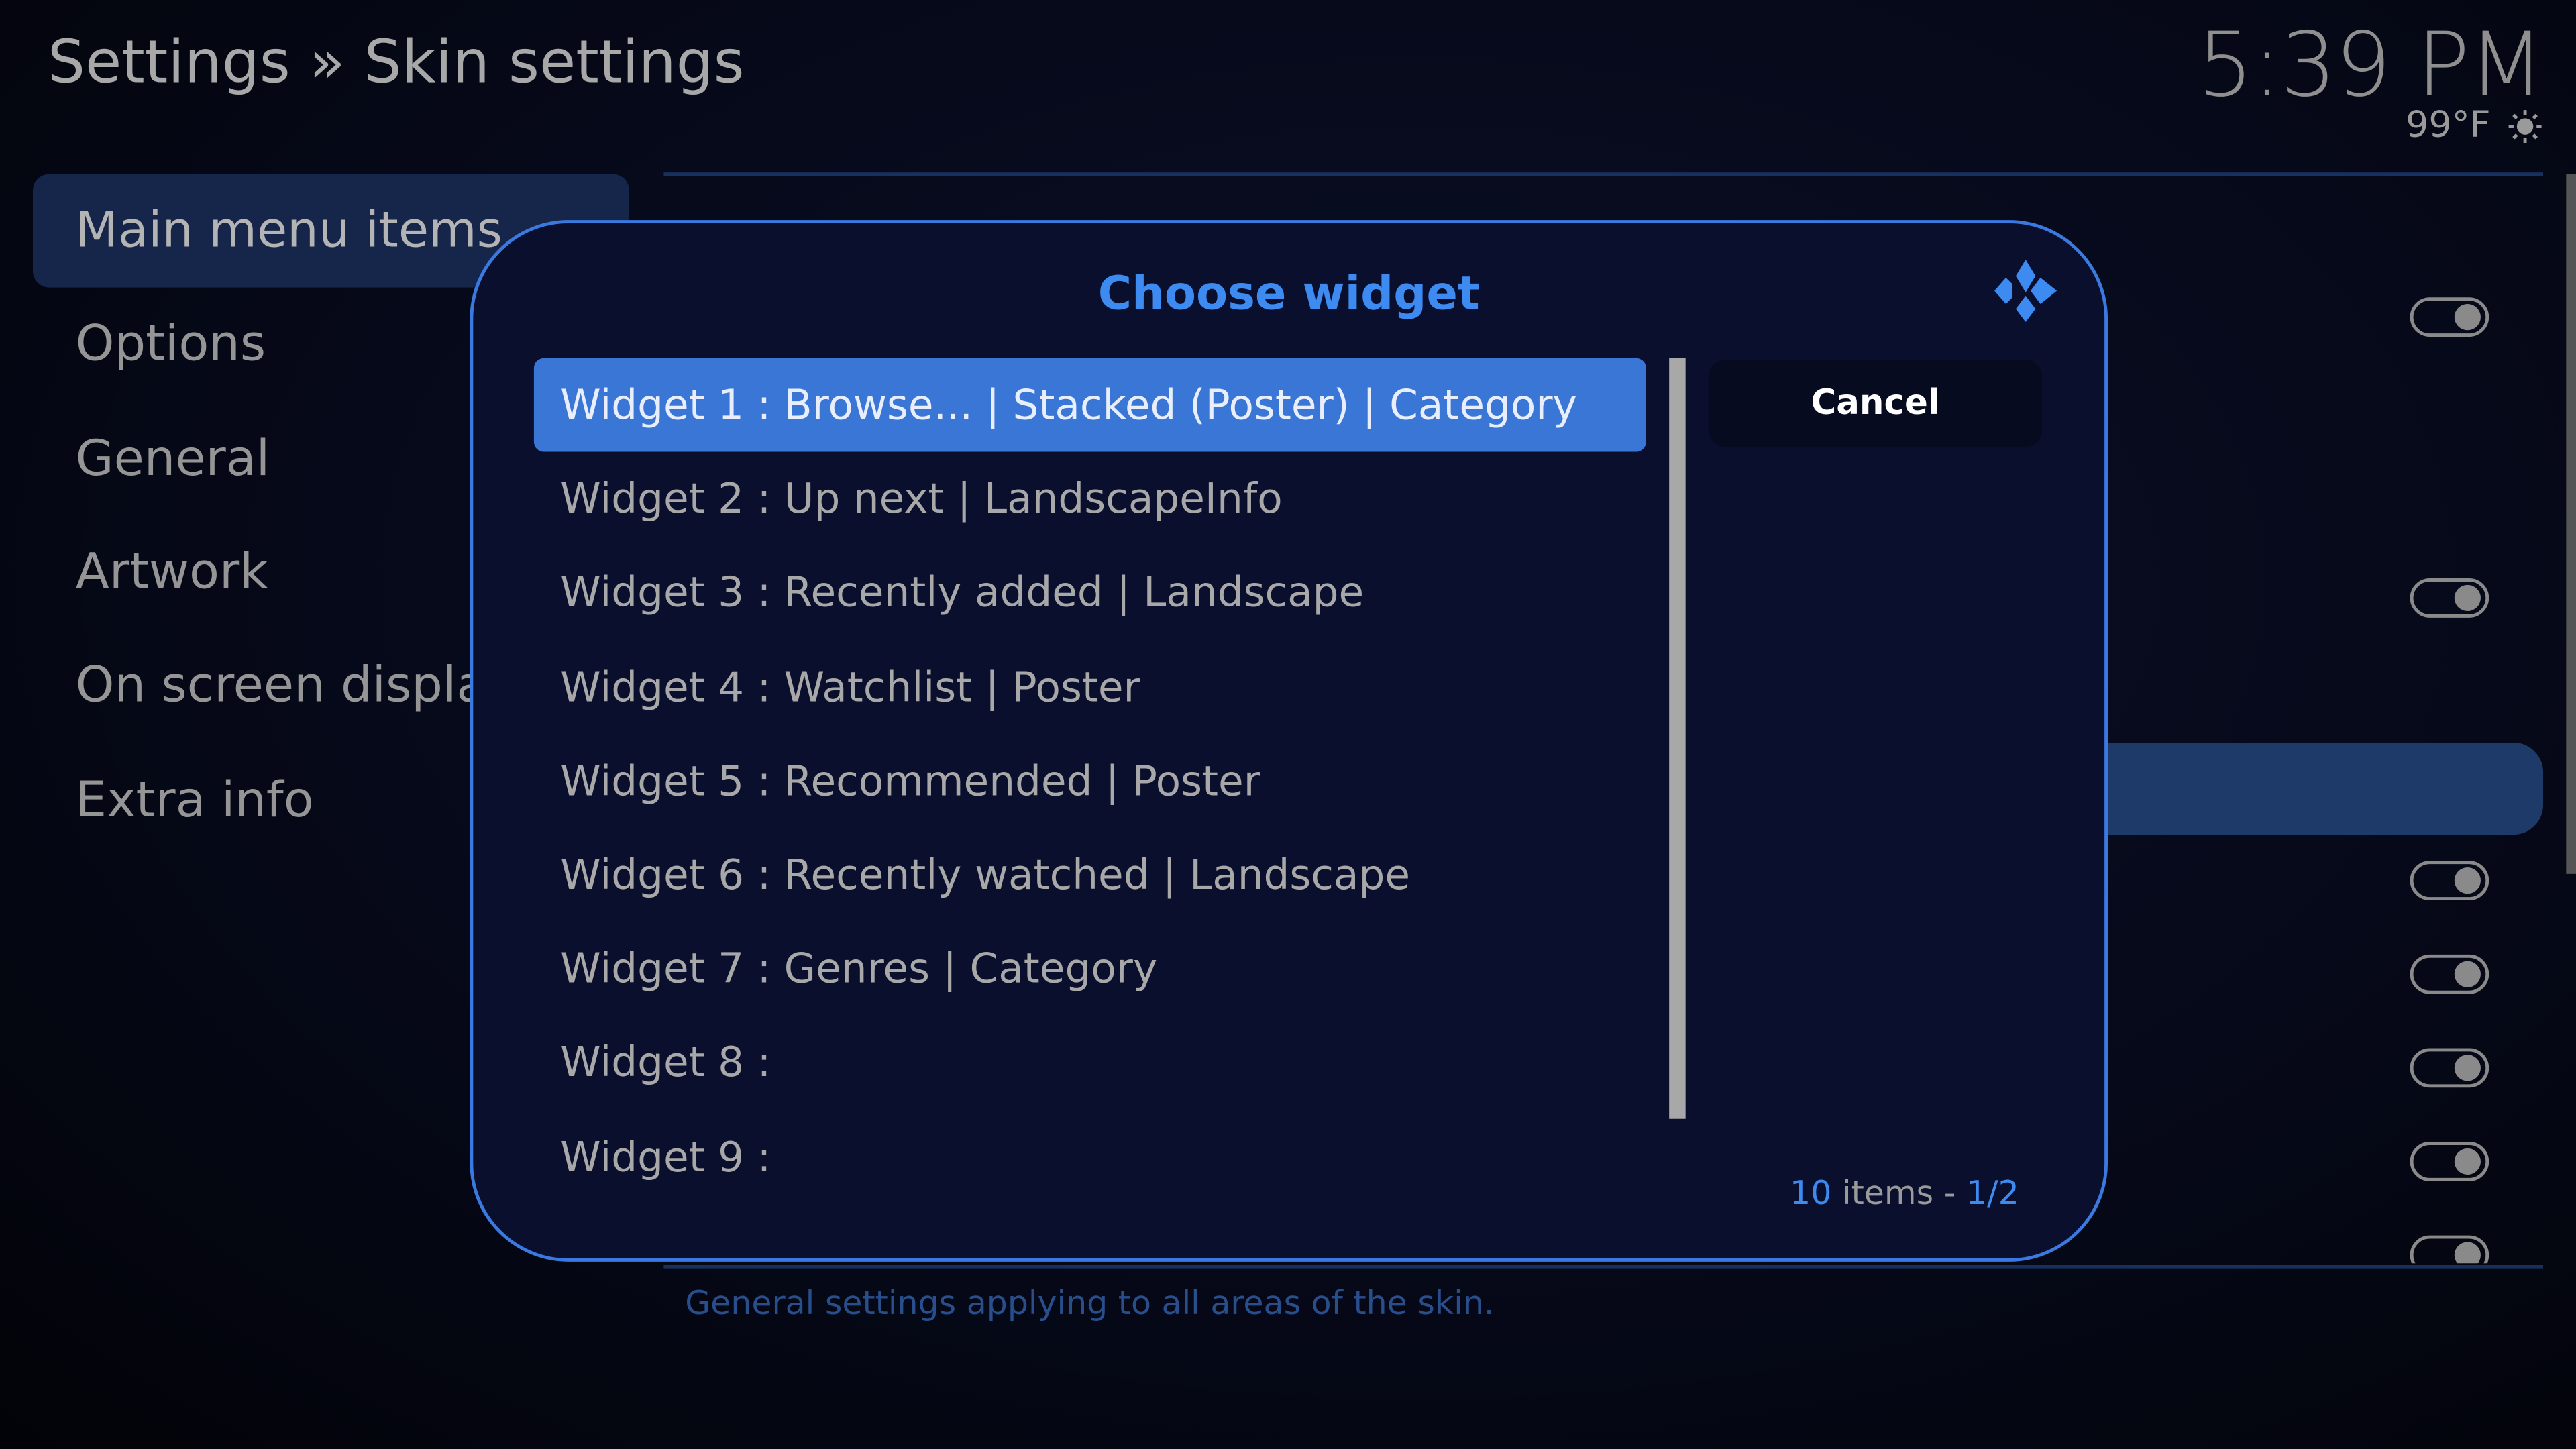  Describe the element at coordinates (1090, 499) in the screenshot. I see `widget-list-item: Widget 2 : Up next | LandscapeInfo` at that location.